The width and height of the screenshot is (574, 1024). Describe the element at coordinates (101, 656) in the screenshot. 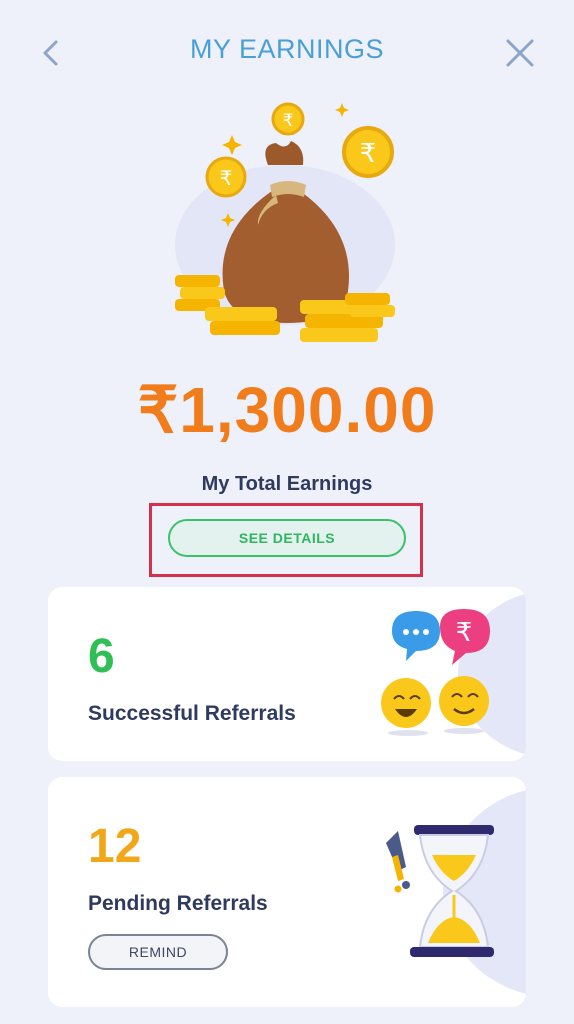

I see `successful-referrals-count: 6` at that location.